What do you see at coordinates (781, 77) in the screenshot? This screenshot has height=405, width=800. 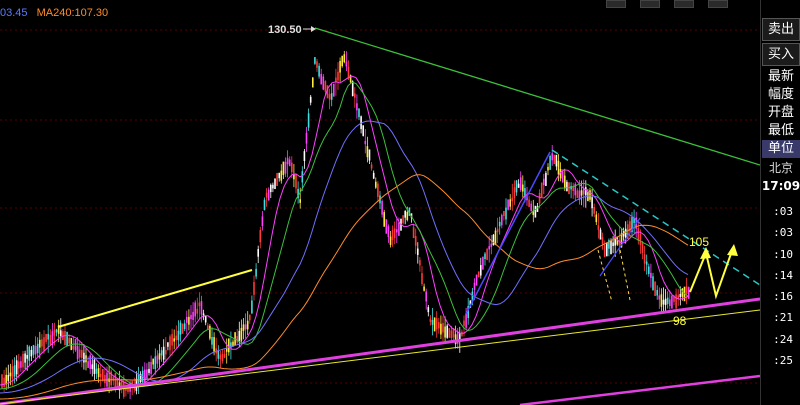 I see `latest-price-label: 最新` at bounding box center [781, 77].